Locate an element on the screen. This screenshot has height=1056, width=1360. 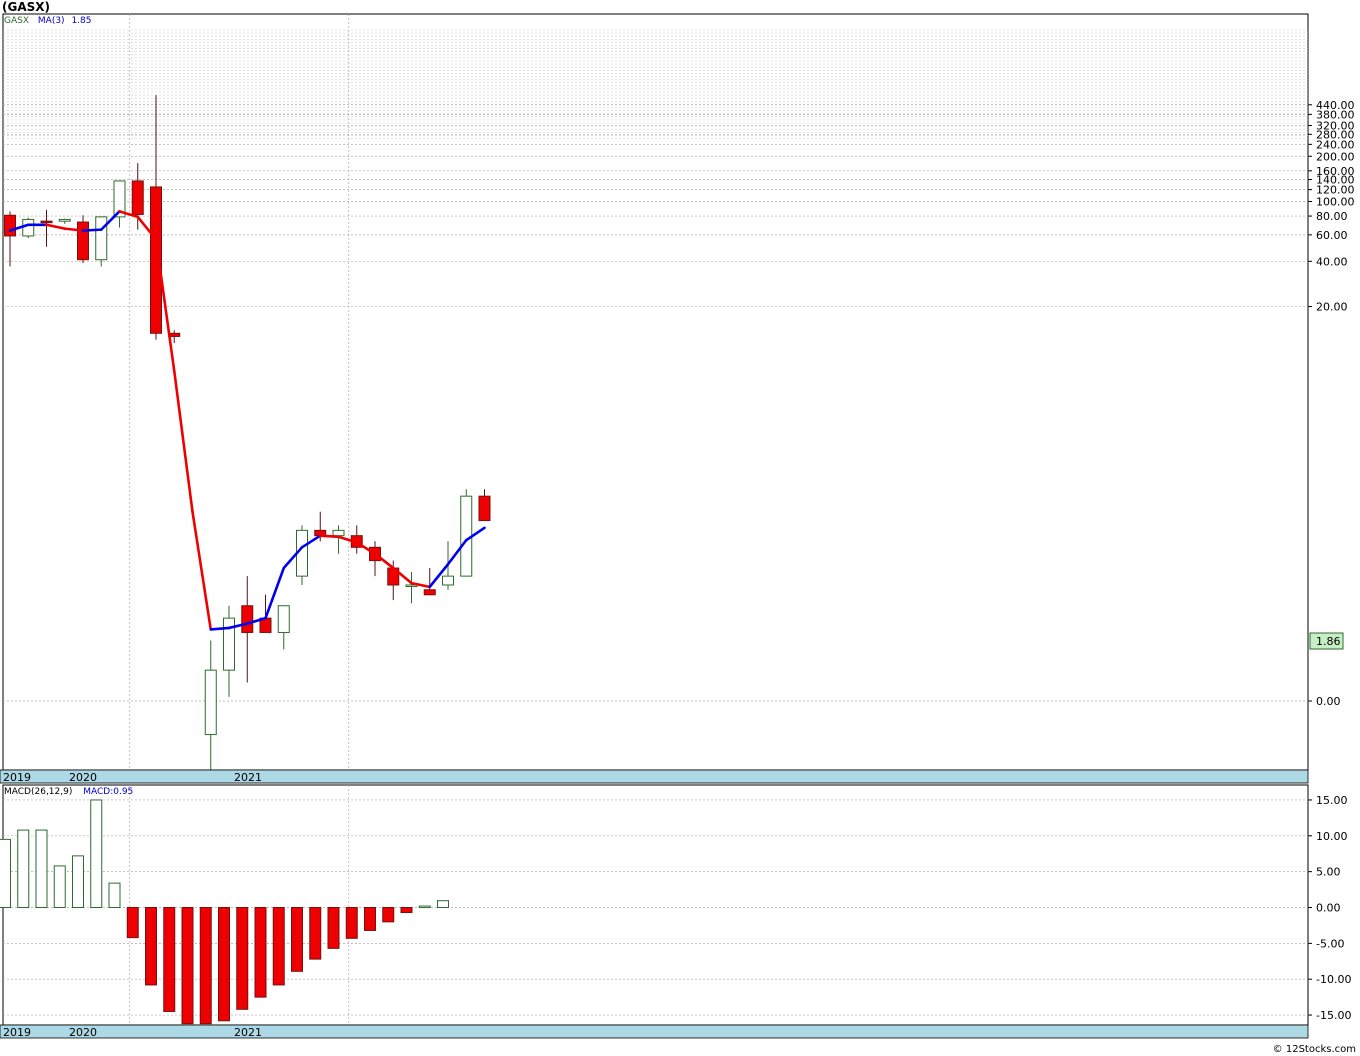
macd-tick-label: 0.00 is located at coordinates (1328, 908).